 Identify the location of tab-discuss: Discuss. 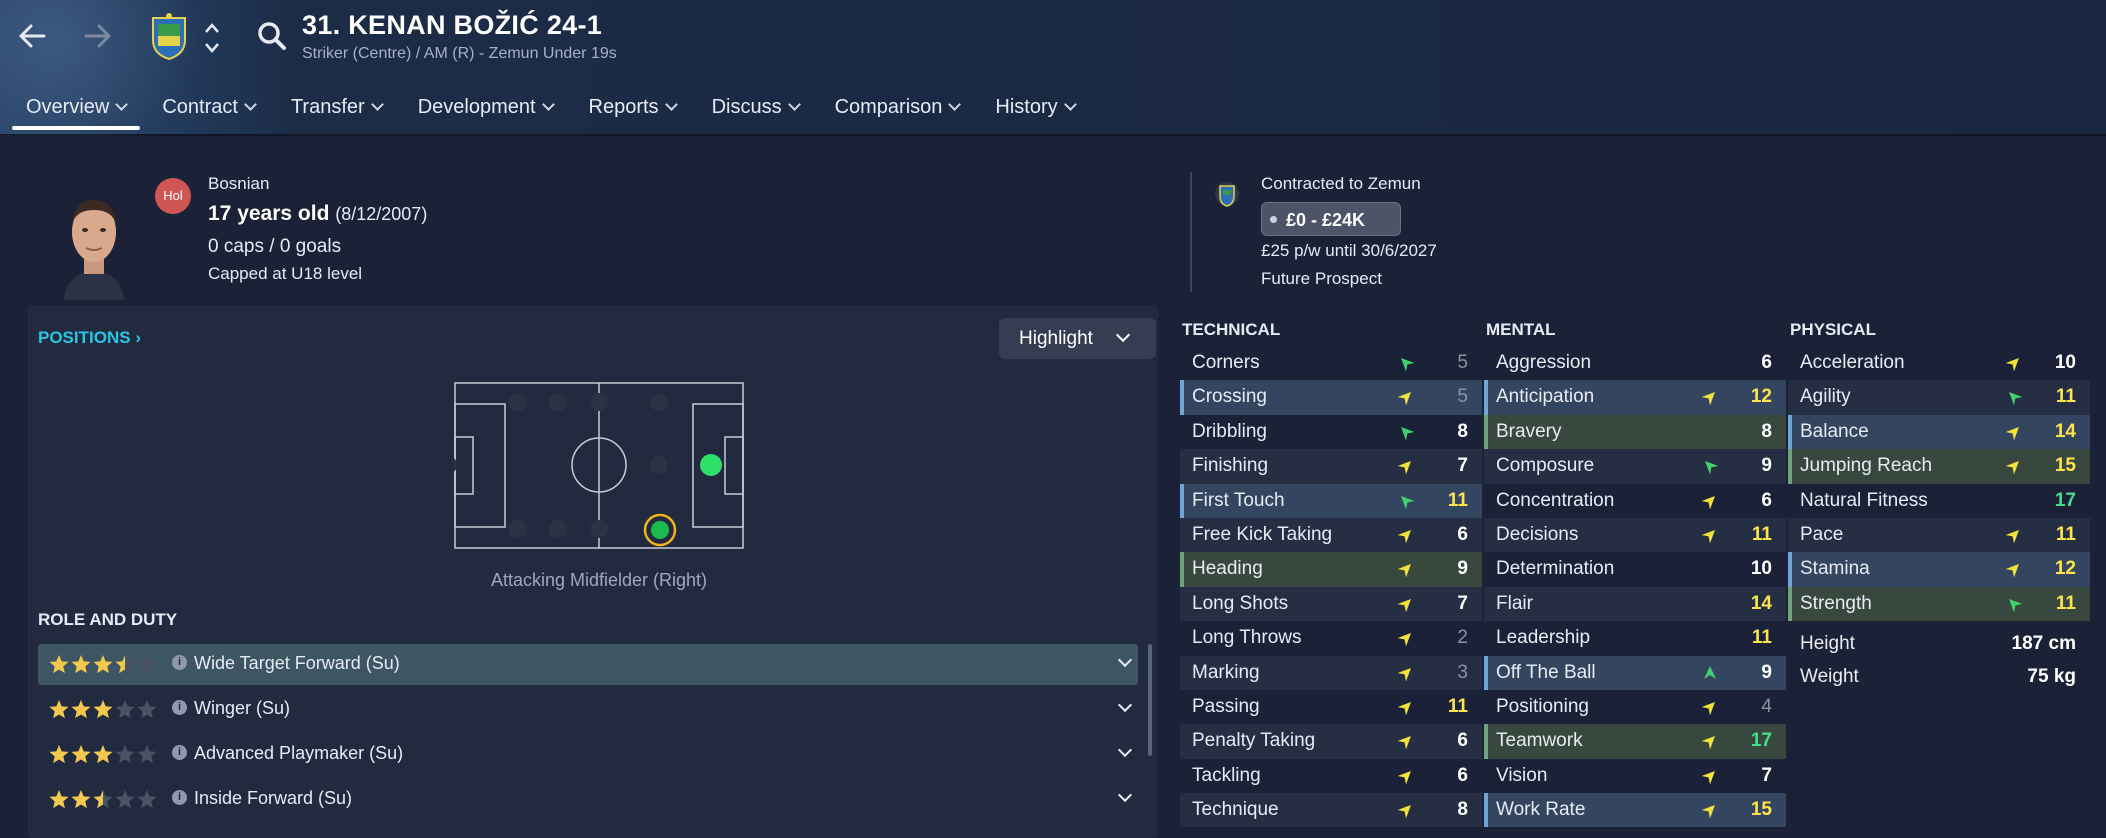
(755, 112).